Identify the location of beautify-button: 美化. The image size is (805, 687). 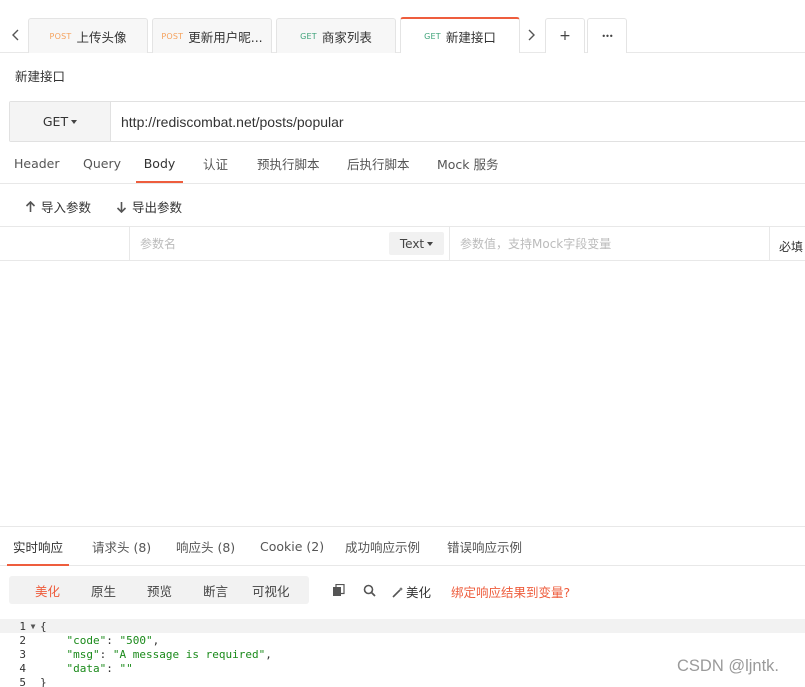
(411, 591).